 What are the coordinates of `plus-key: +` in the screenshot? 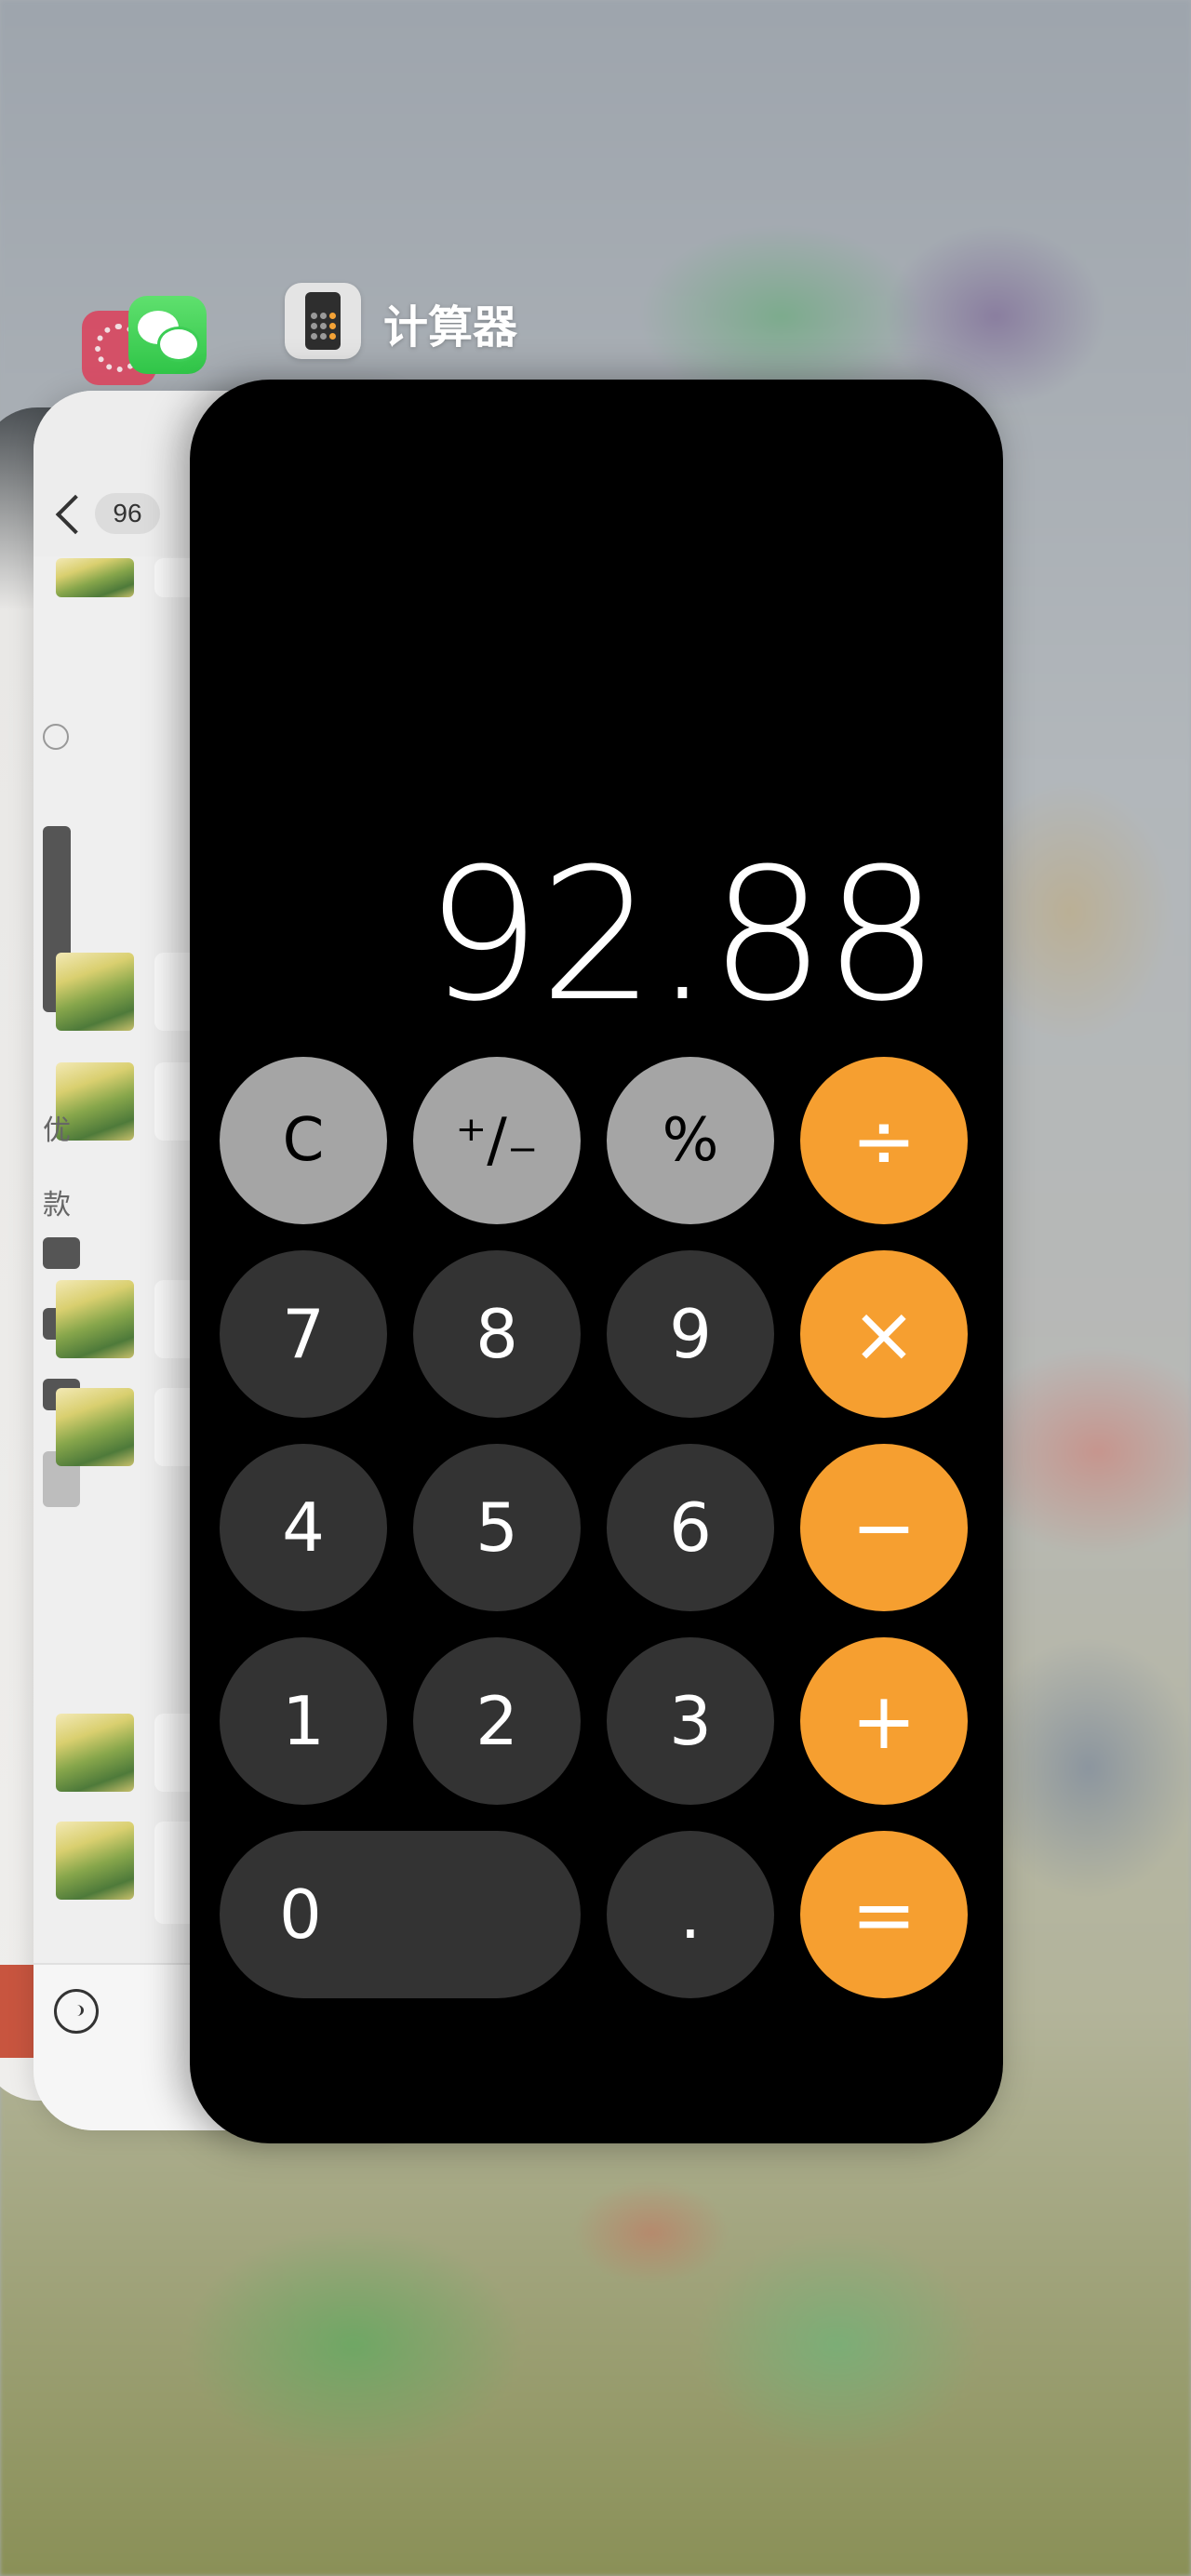 It's located at (884, 1721).